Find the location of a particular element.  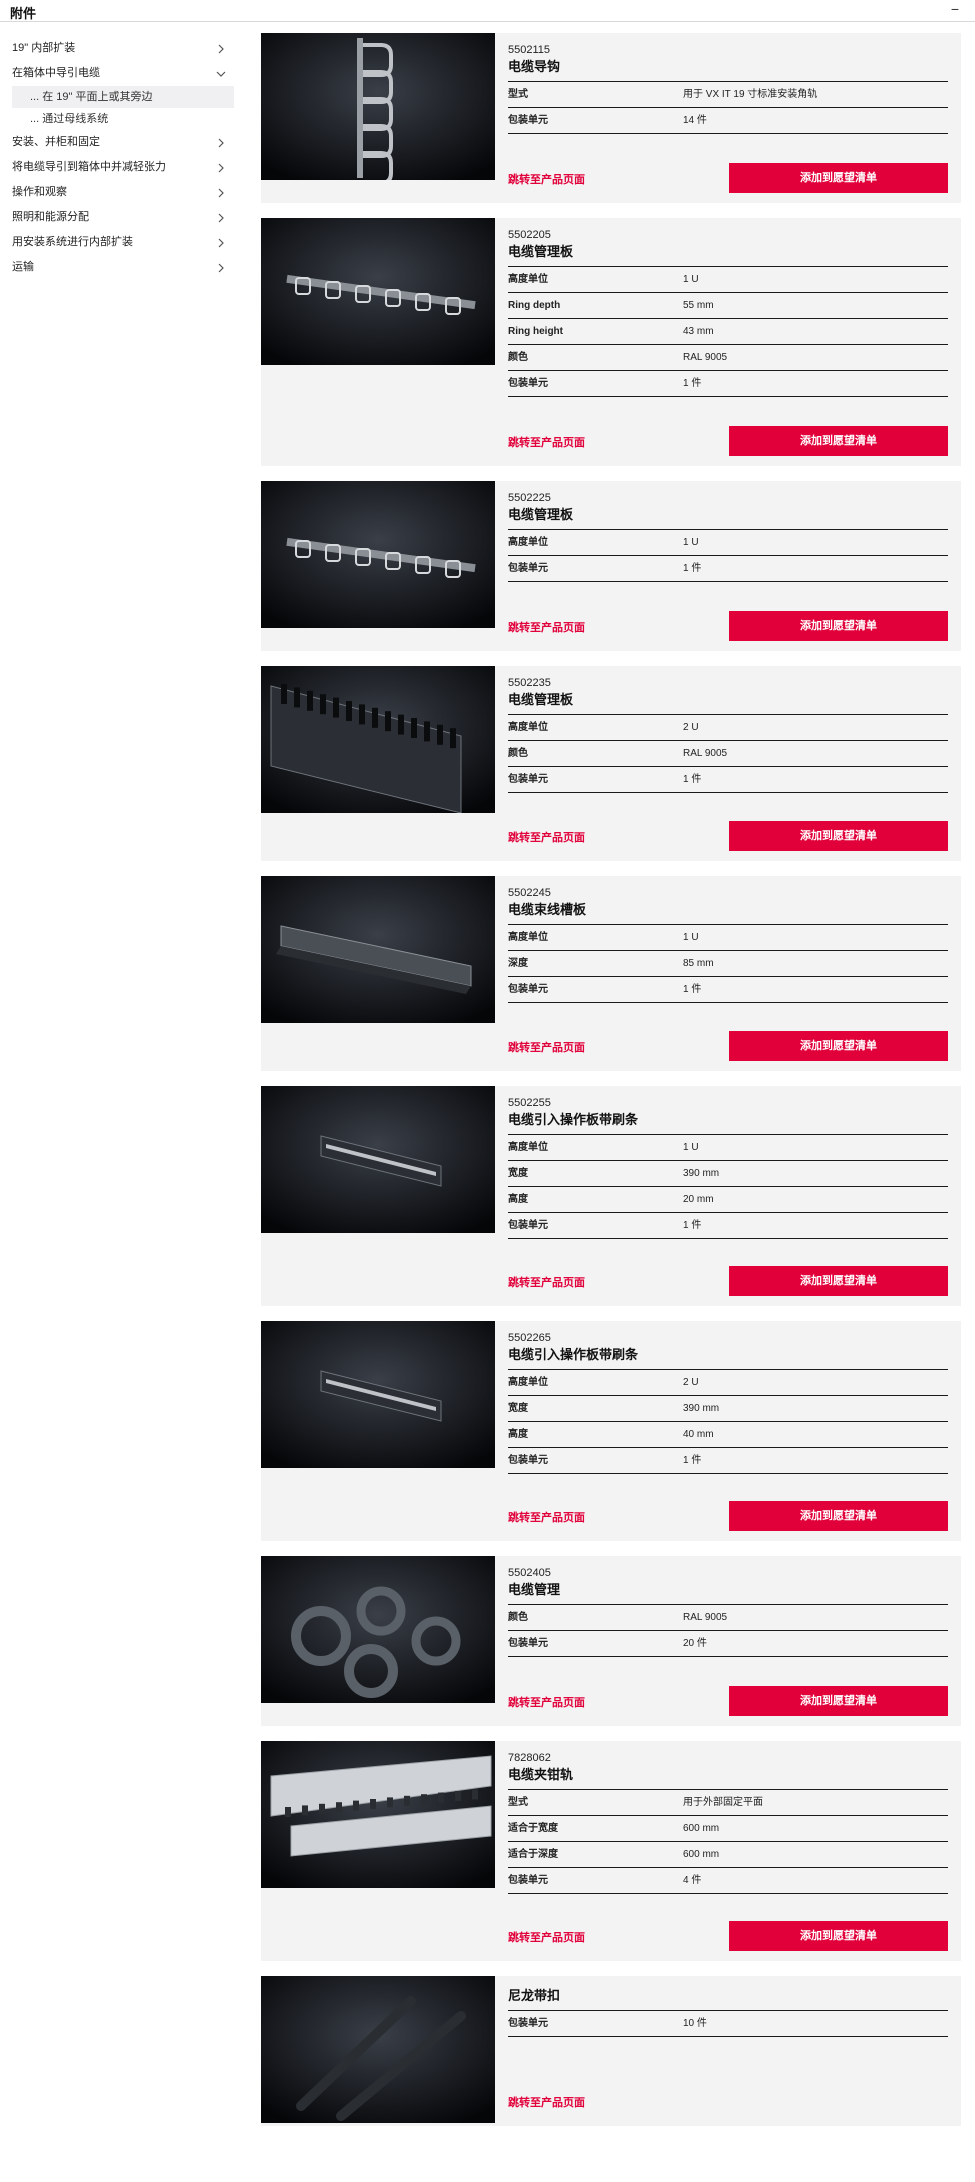

spec-value: 2 U is located at coordinates (691, 727).